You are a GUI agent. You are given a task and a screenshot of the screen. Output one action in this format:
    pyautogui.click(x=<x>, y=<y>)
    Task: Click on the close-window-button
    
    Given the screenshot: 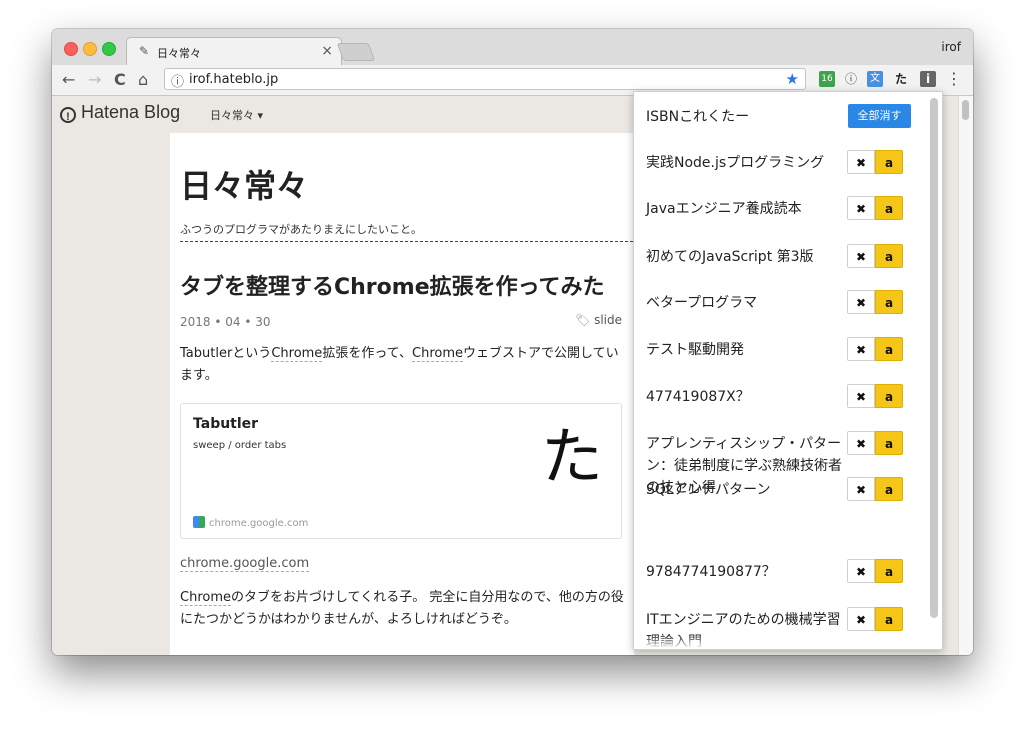 What is the action you would take?
    pyautogui.click(x=71, y=49)
    